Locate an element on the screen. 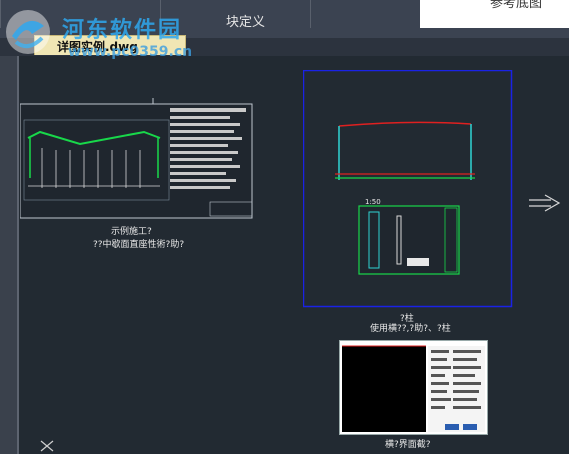  sheet1-drawing is located at coordinates (140, 160).